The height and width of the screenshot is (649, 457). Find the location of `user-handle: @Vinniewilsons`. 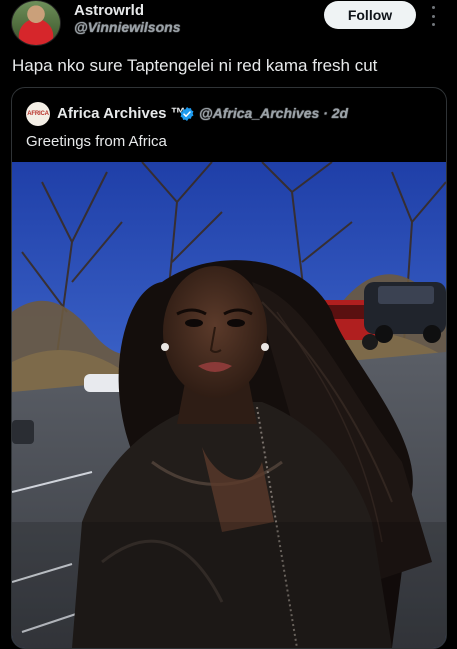

user-handle: @Vinniewilsons is located at coordinates (127, 27).